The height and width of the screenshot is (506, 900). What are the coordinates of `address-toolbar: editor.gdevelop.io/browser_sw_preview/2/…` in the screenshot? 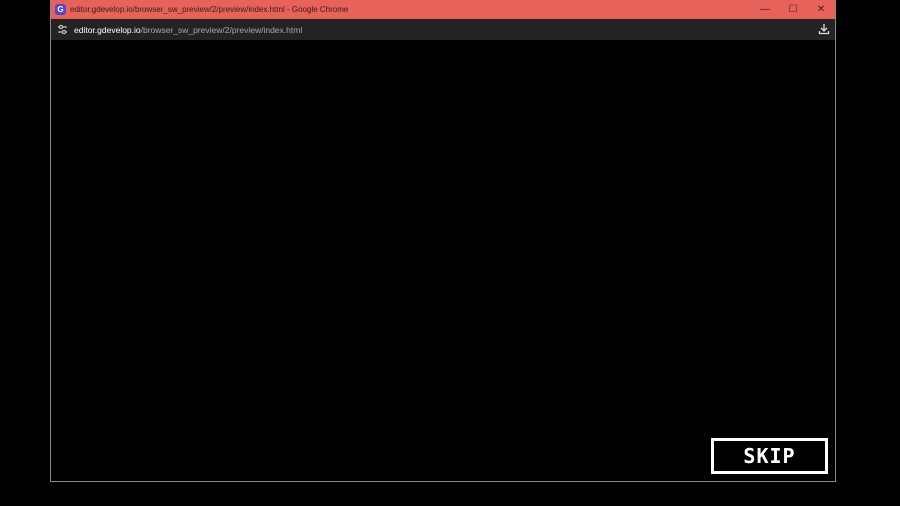 It's located at (443, 29).